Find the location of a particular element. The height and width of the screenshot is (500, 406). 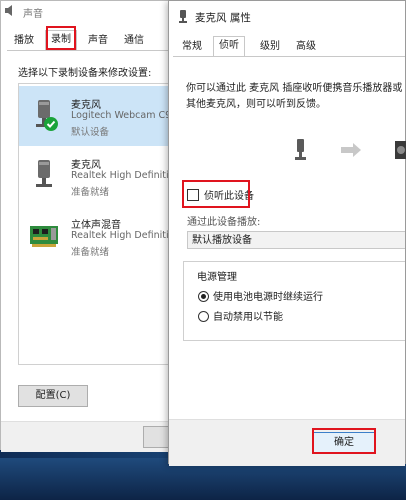

listen-diagram is located at coordinates (350, 149).